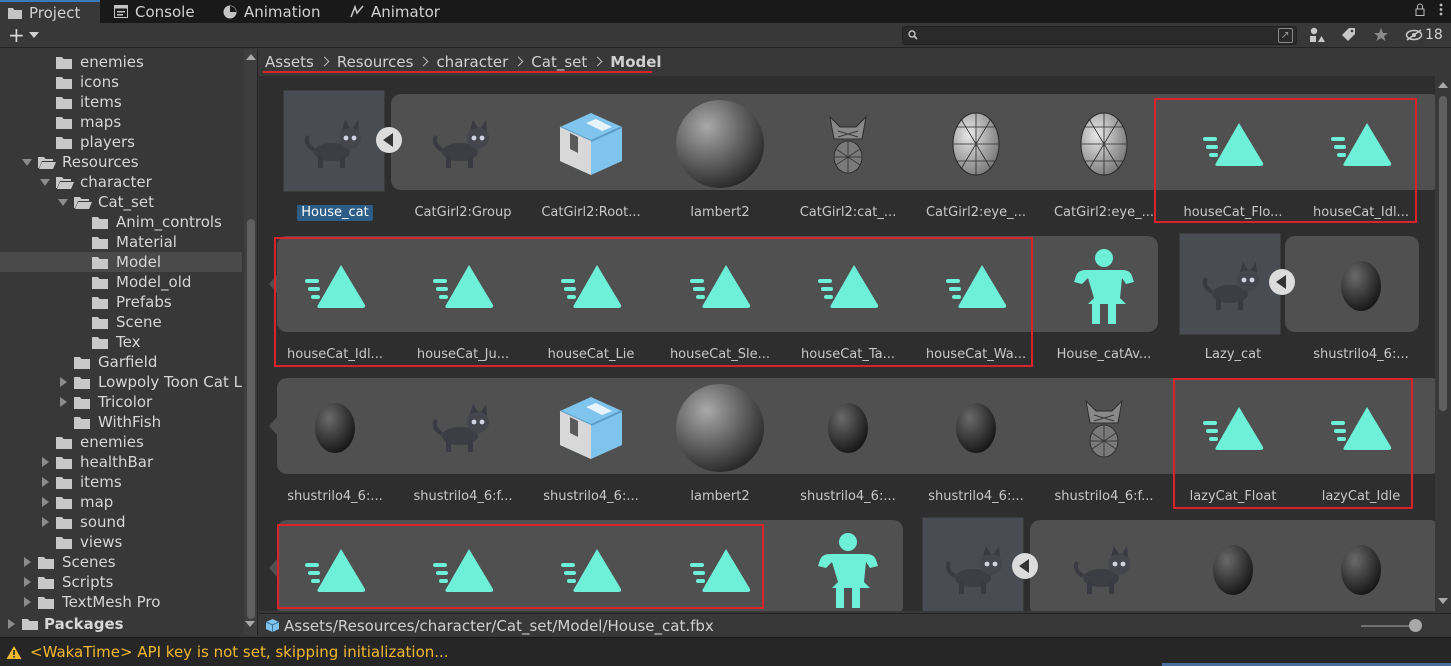 This screenshot has width=1451, height=666. What do you see at coordinates (121, 182) in the screenshot?
I see `tree-item: character` at bounding box center [121, 182].